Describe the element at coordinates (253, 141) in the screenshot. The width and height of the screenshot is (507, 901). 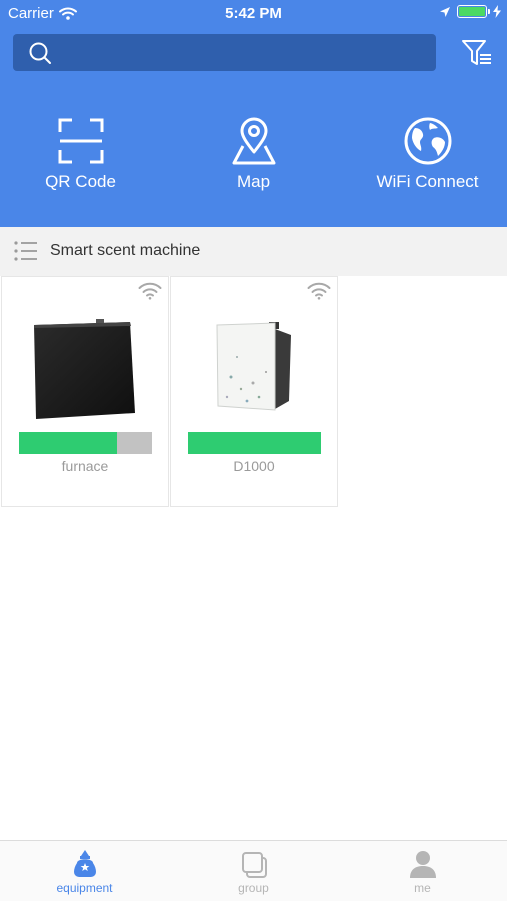
I see `map-pin-icon` at that location.